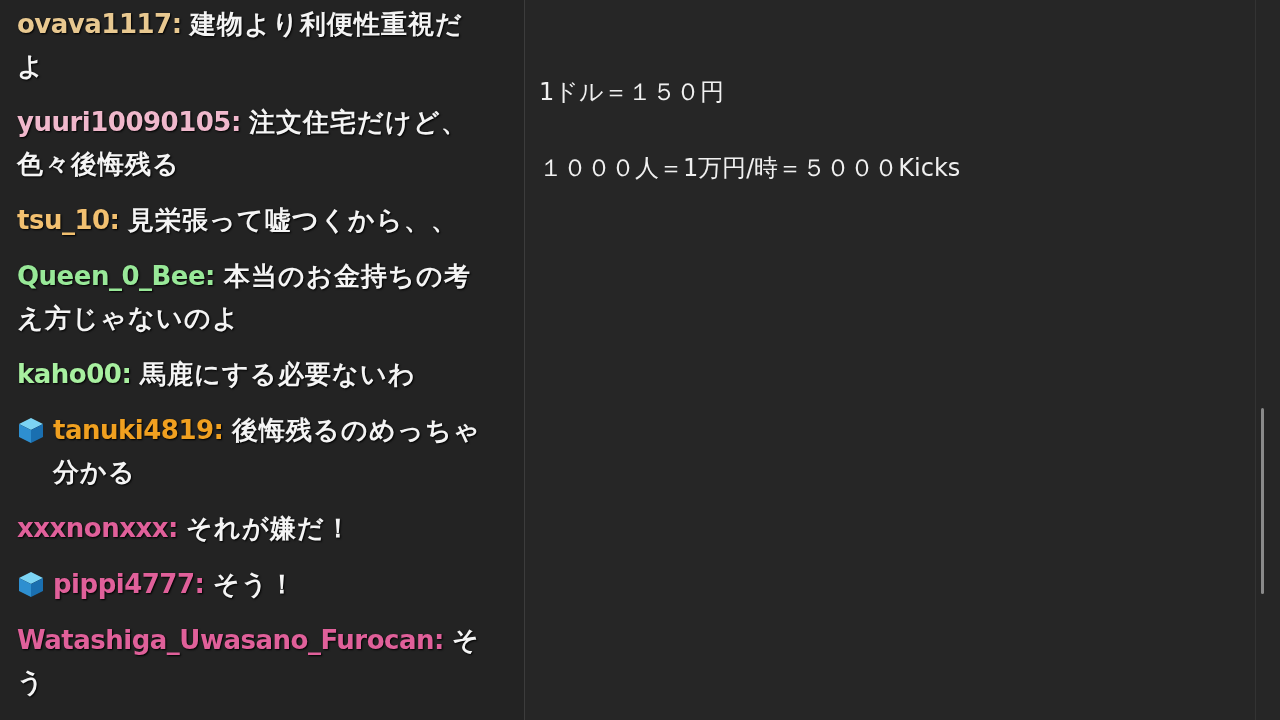 The width and height of the screenshot is (1280, 720). What do you see at coordinates (216, 374) in the screenshot?
I see `chat-message: kaho00: 馬鹿にする必要ないわ` at bounding box center [216, 374].